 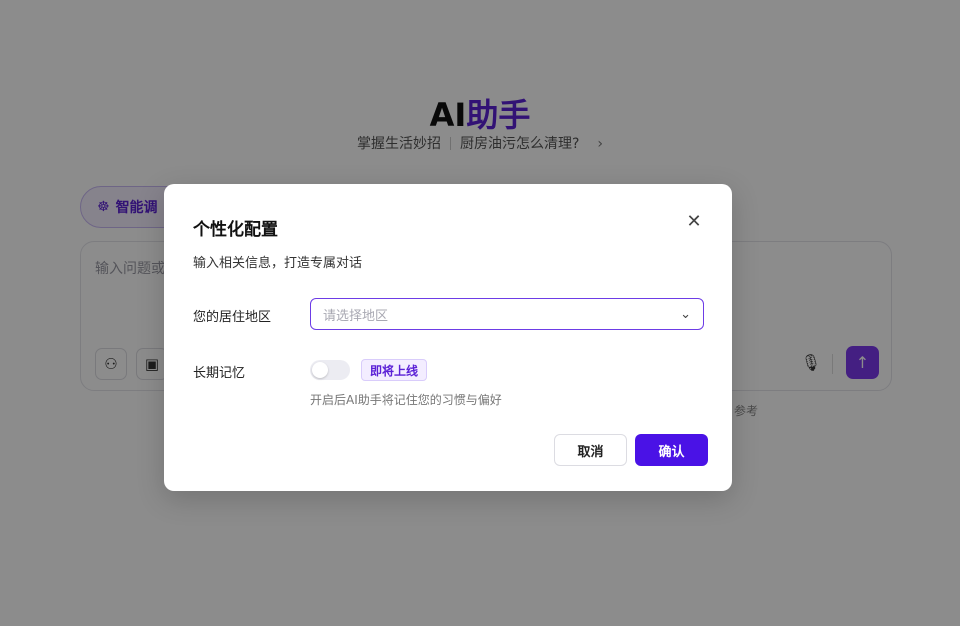 What do you see at coordinates (685, 314) in the screenshot?
I see `chevron-down-icon: ⌄` at bounding box center [685, 314].